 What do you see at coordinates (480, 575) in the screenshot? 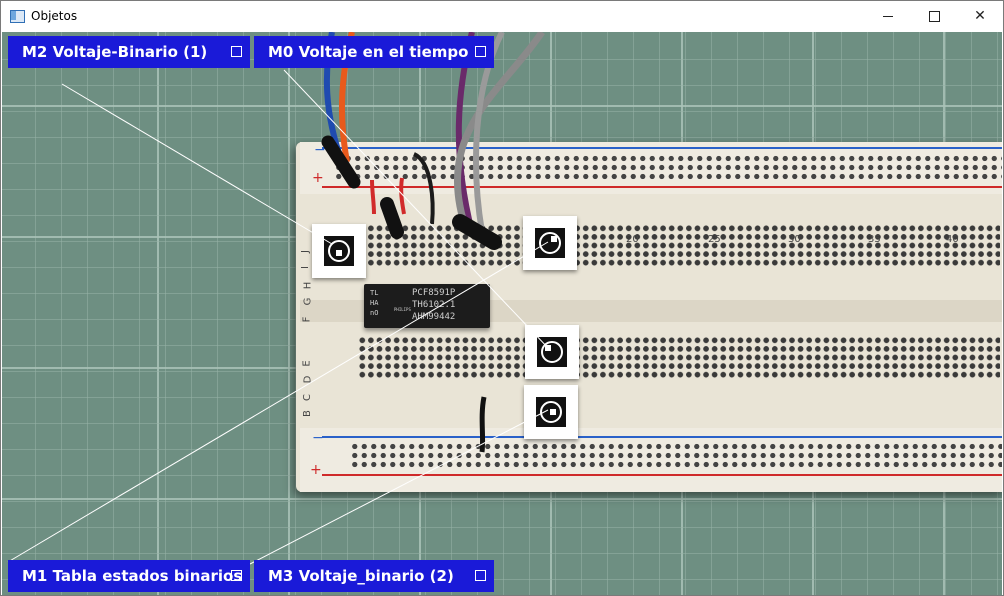
I see `label-m3-checkbox` at bounding box center [480, 575].